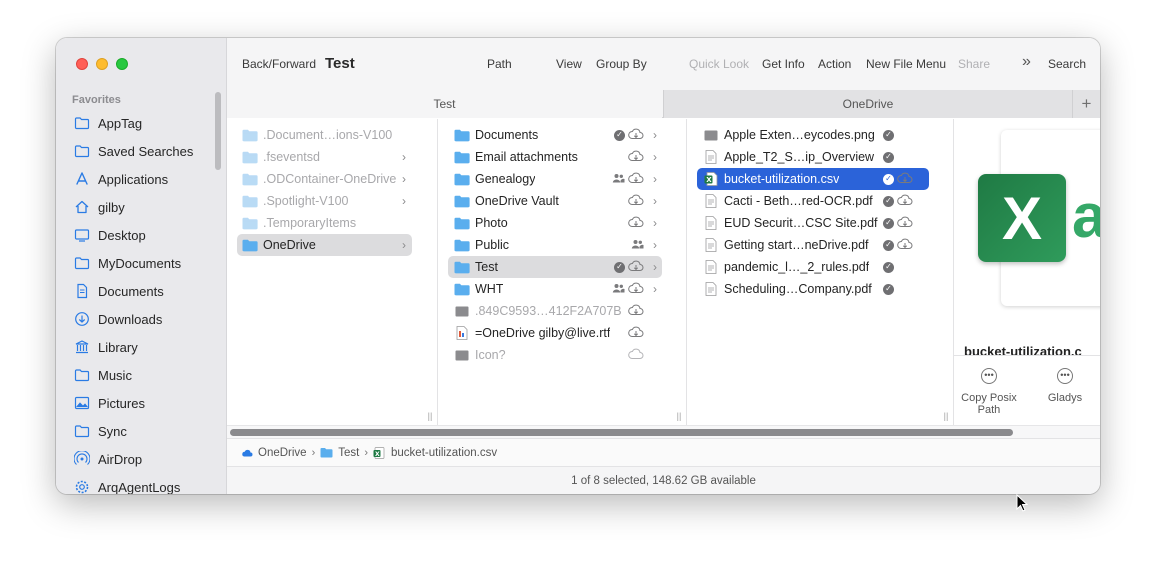 This screenshot has width=1156, height=568. What do you see at coordinates (102, 64) in the screenshot?
I see `minimize-window-button` at bounding box center [102, 64].